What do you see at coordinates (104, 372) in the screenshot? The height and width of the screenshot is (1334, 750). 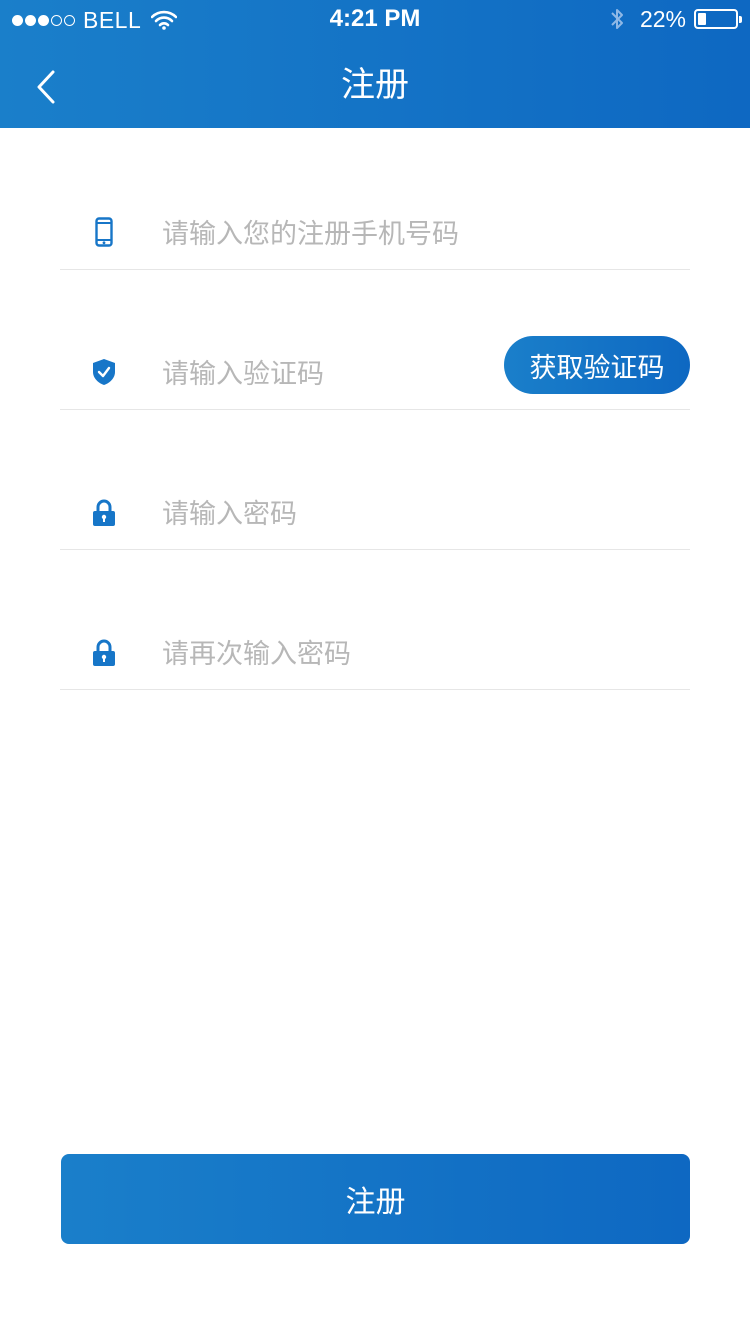 I see `shield-check-icon` at bounding box center [104, 372].